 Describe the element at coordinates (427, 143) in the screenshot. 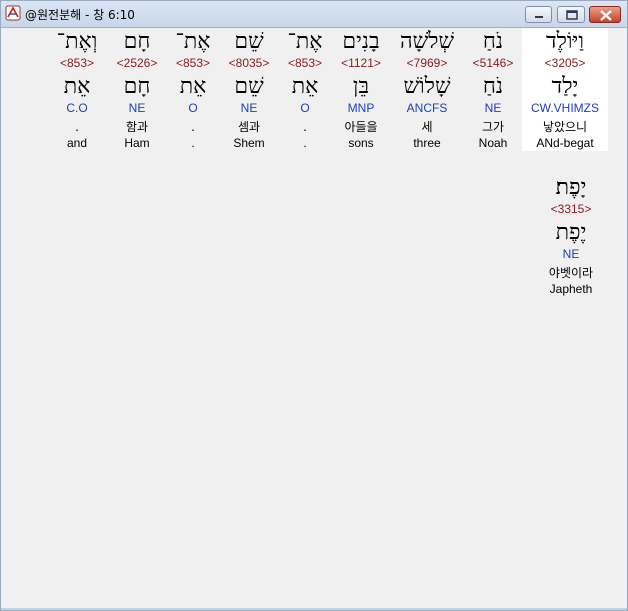

I see `english-gloss: three` at that location.